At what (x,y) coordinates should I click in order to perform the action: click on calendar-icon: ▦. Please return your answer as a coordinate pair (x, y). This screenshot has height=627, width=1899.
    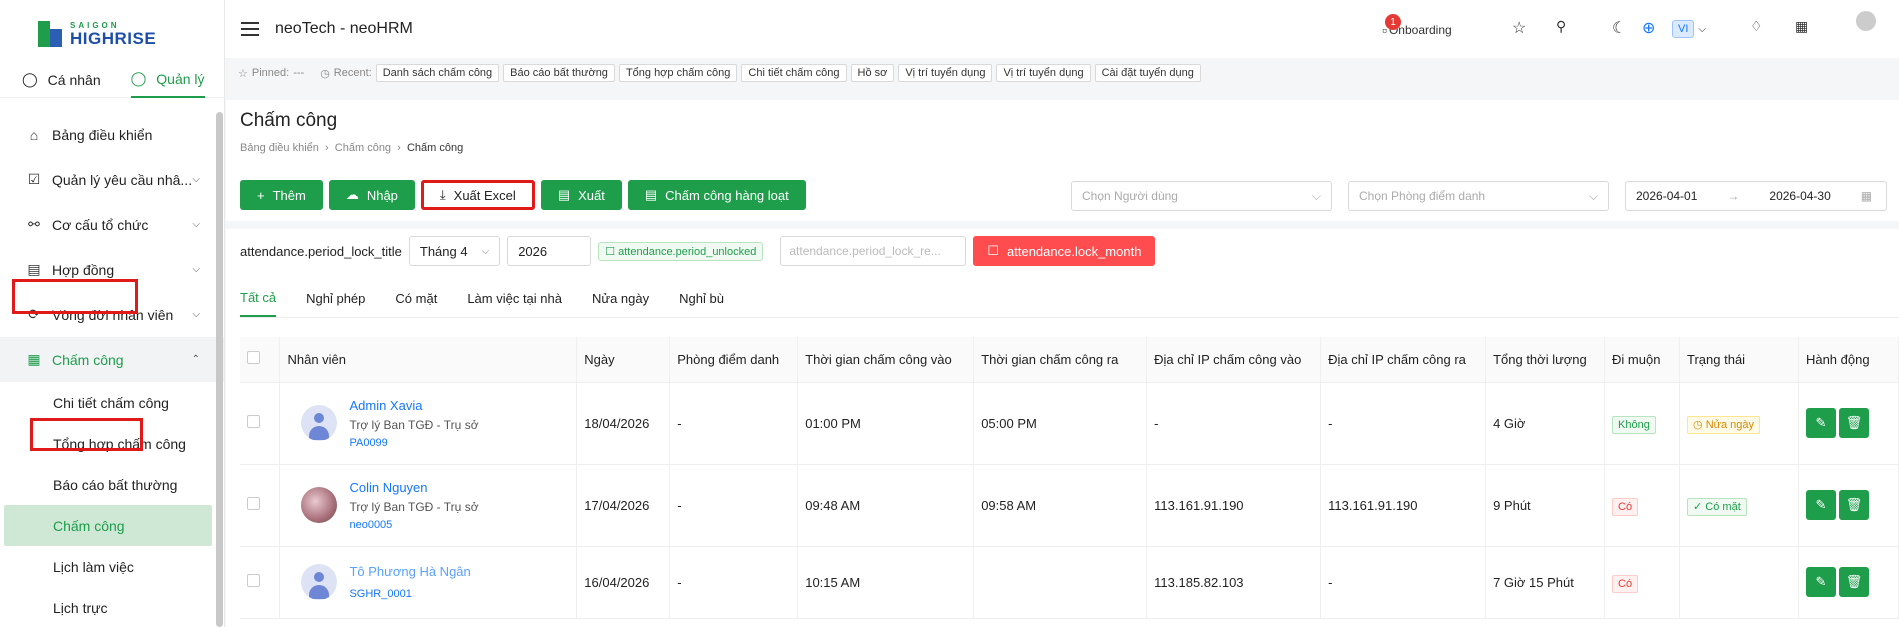
    Looking at the image, I should click on (1801, 26).